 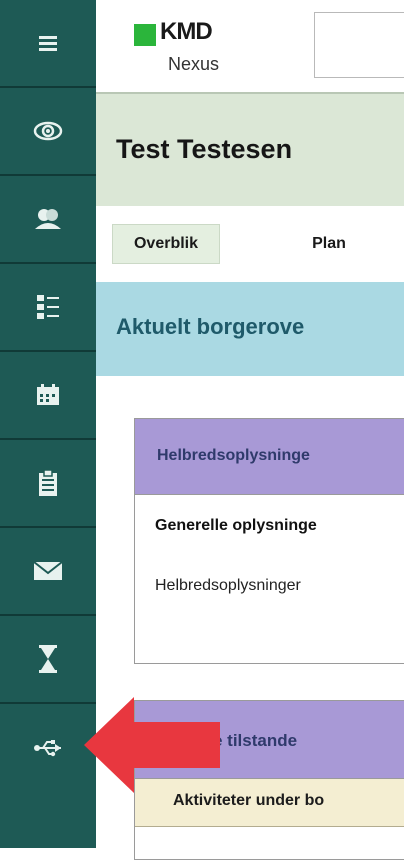 I want to click on menu-icon, so click(x=48, y=43).